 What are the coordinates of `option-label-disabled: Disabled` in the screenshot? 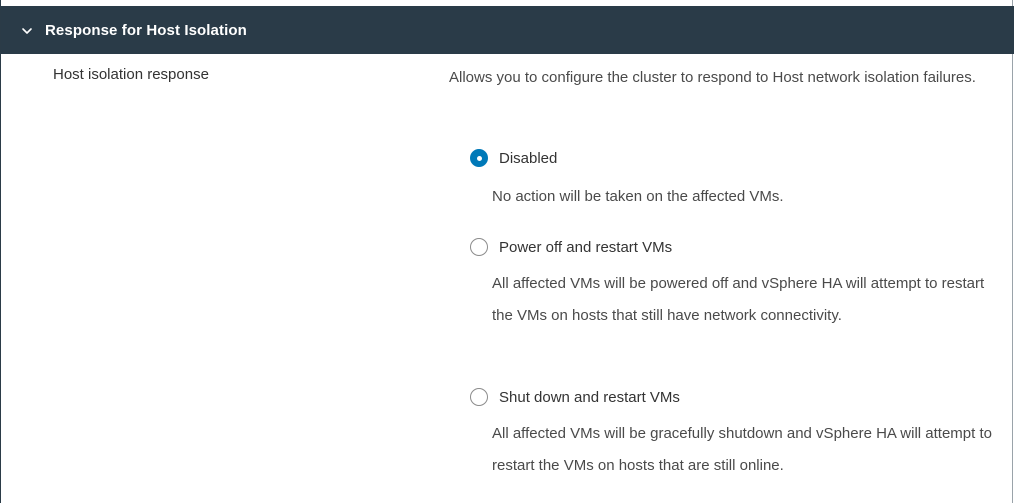 It's located at (528, 158).